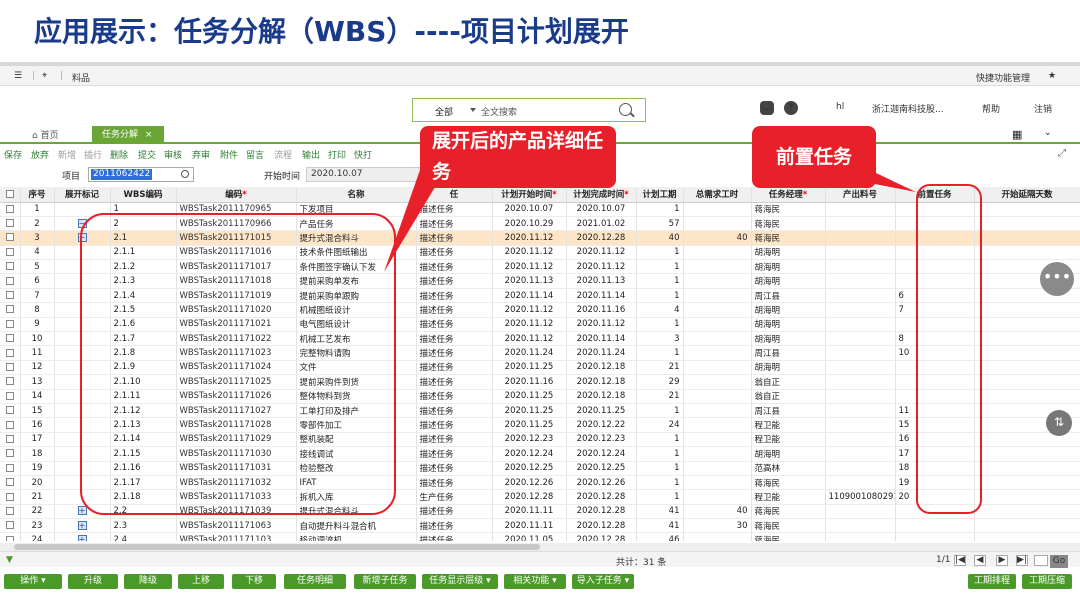  Describe the element at coordinates (37, 396) in the screenshot. I see `cell-seq: 14` at that location.